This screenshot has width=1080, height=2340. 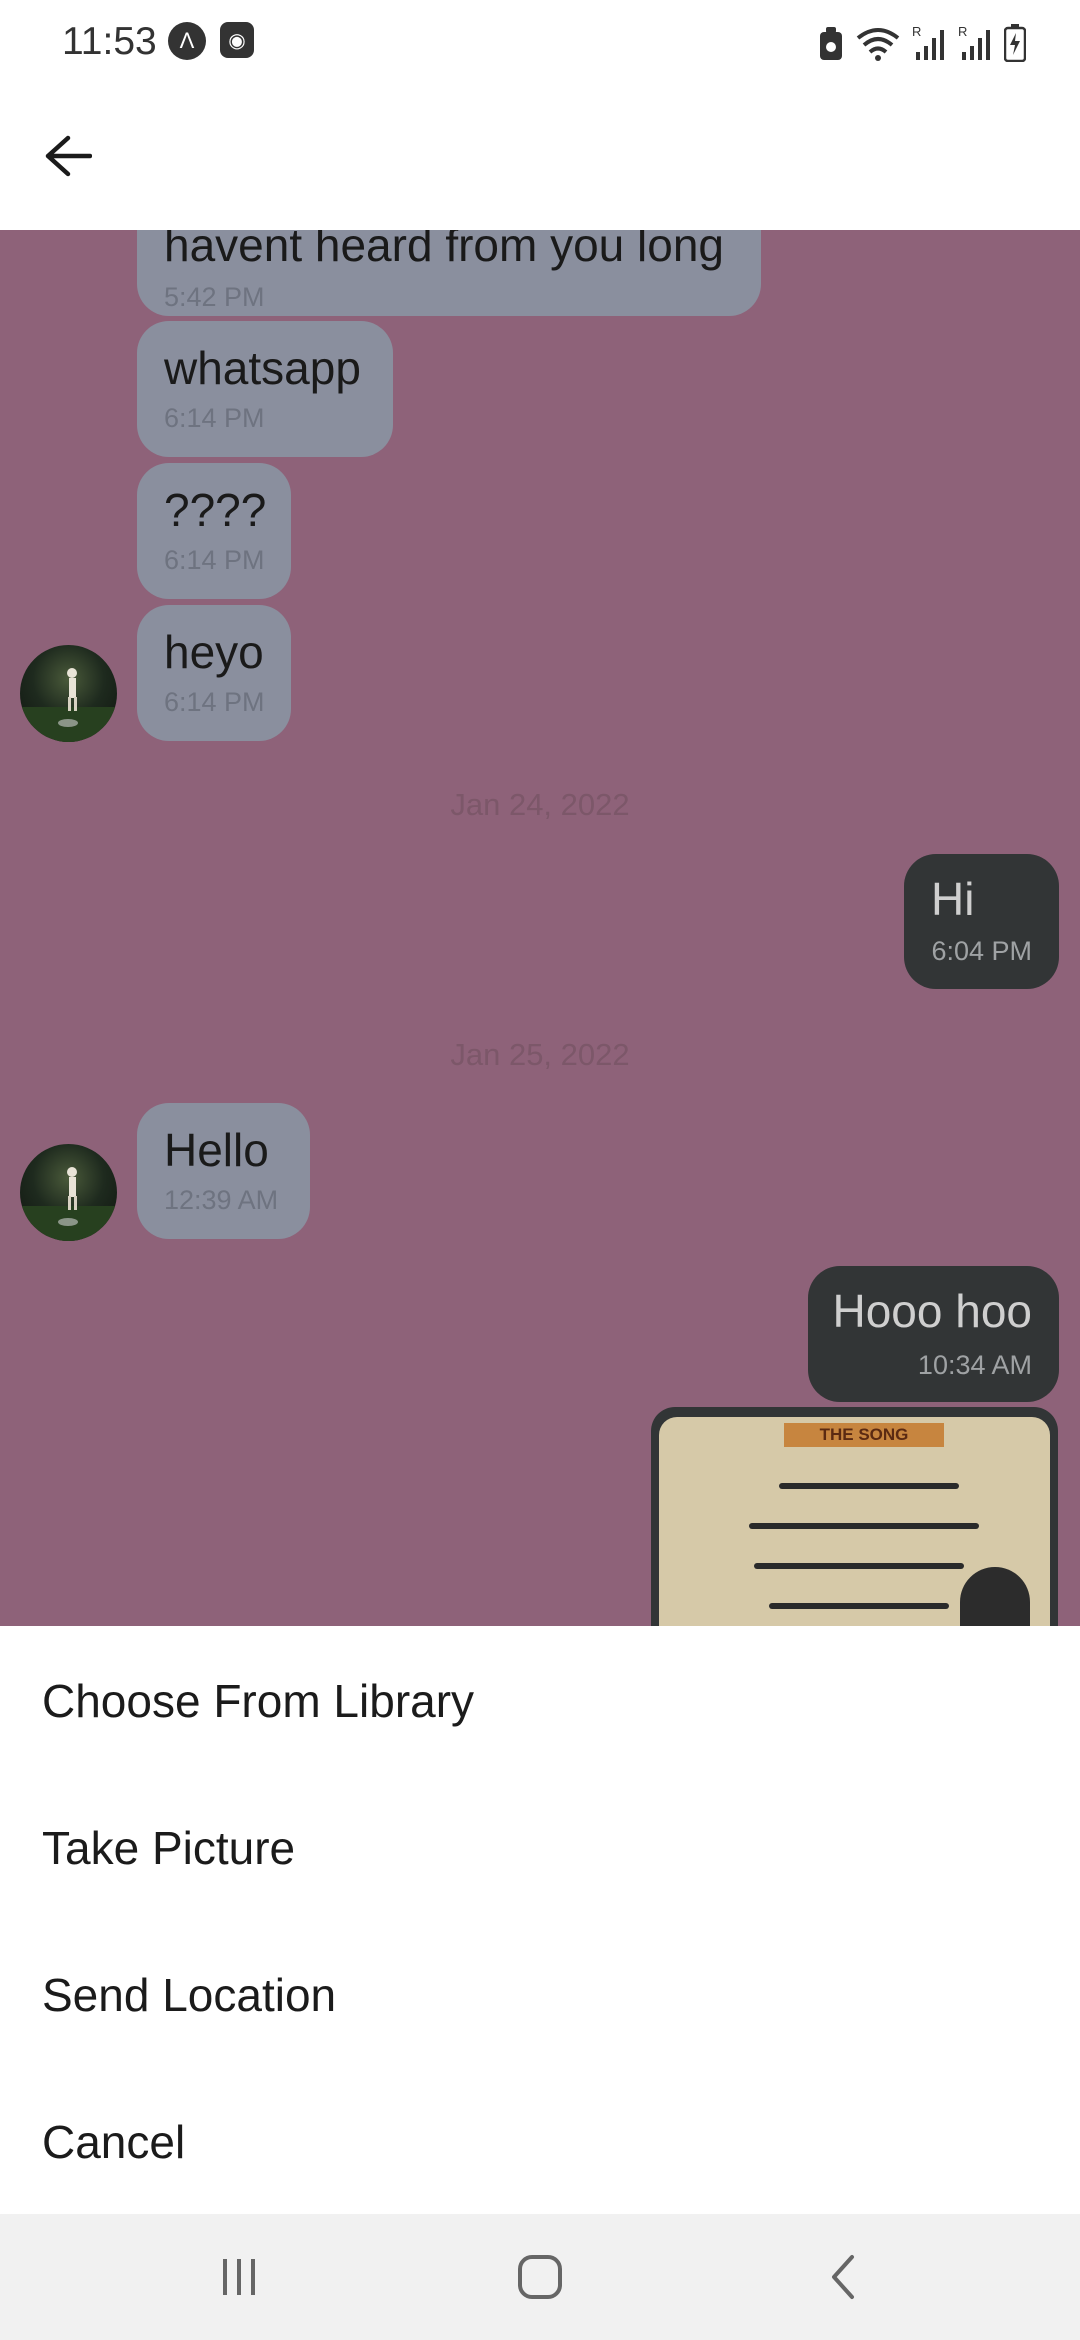 I want to click on message-time: 10:34 AM, so click(x=974, y=1365).